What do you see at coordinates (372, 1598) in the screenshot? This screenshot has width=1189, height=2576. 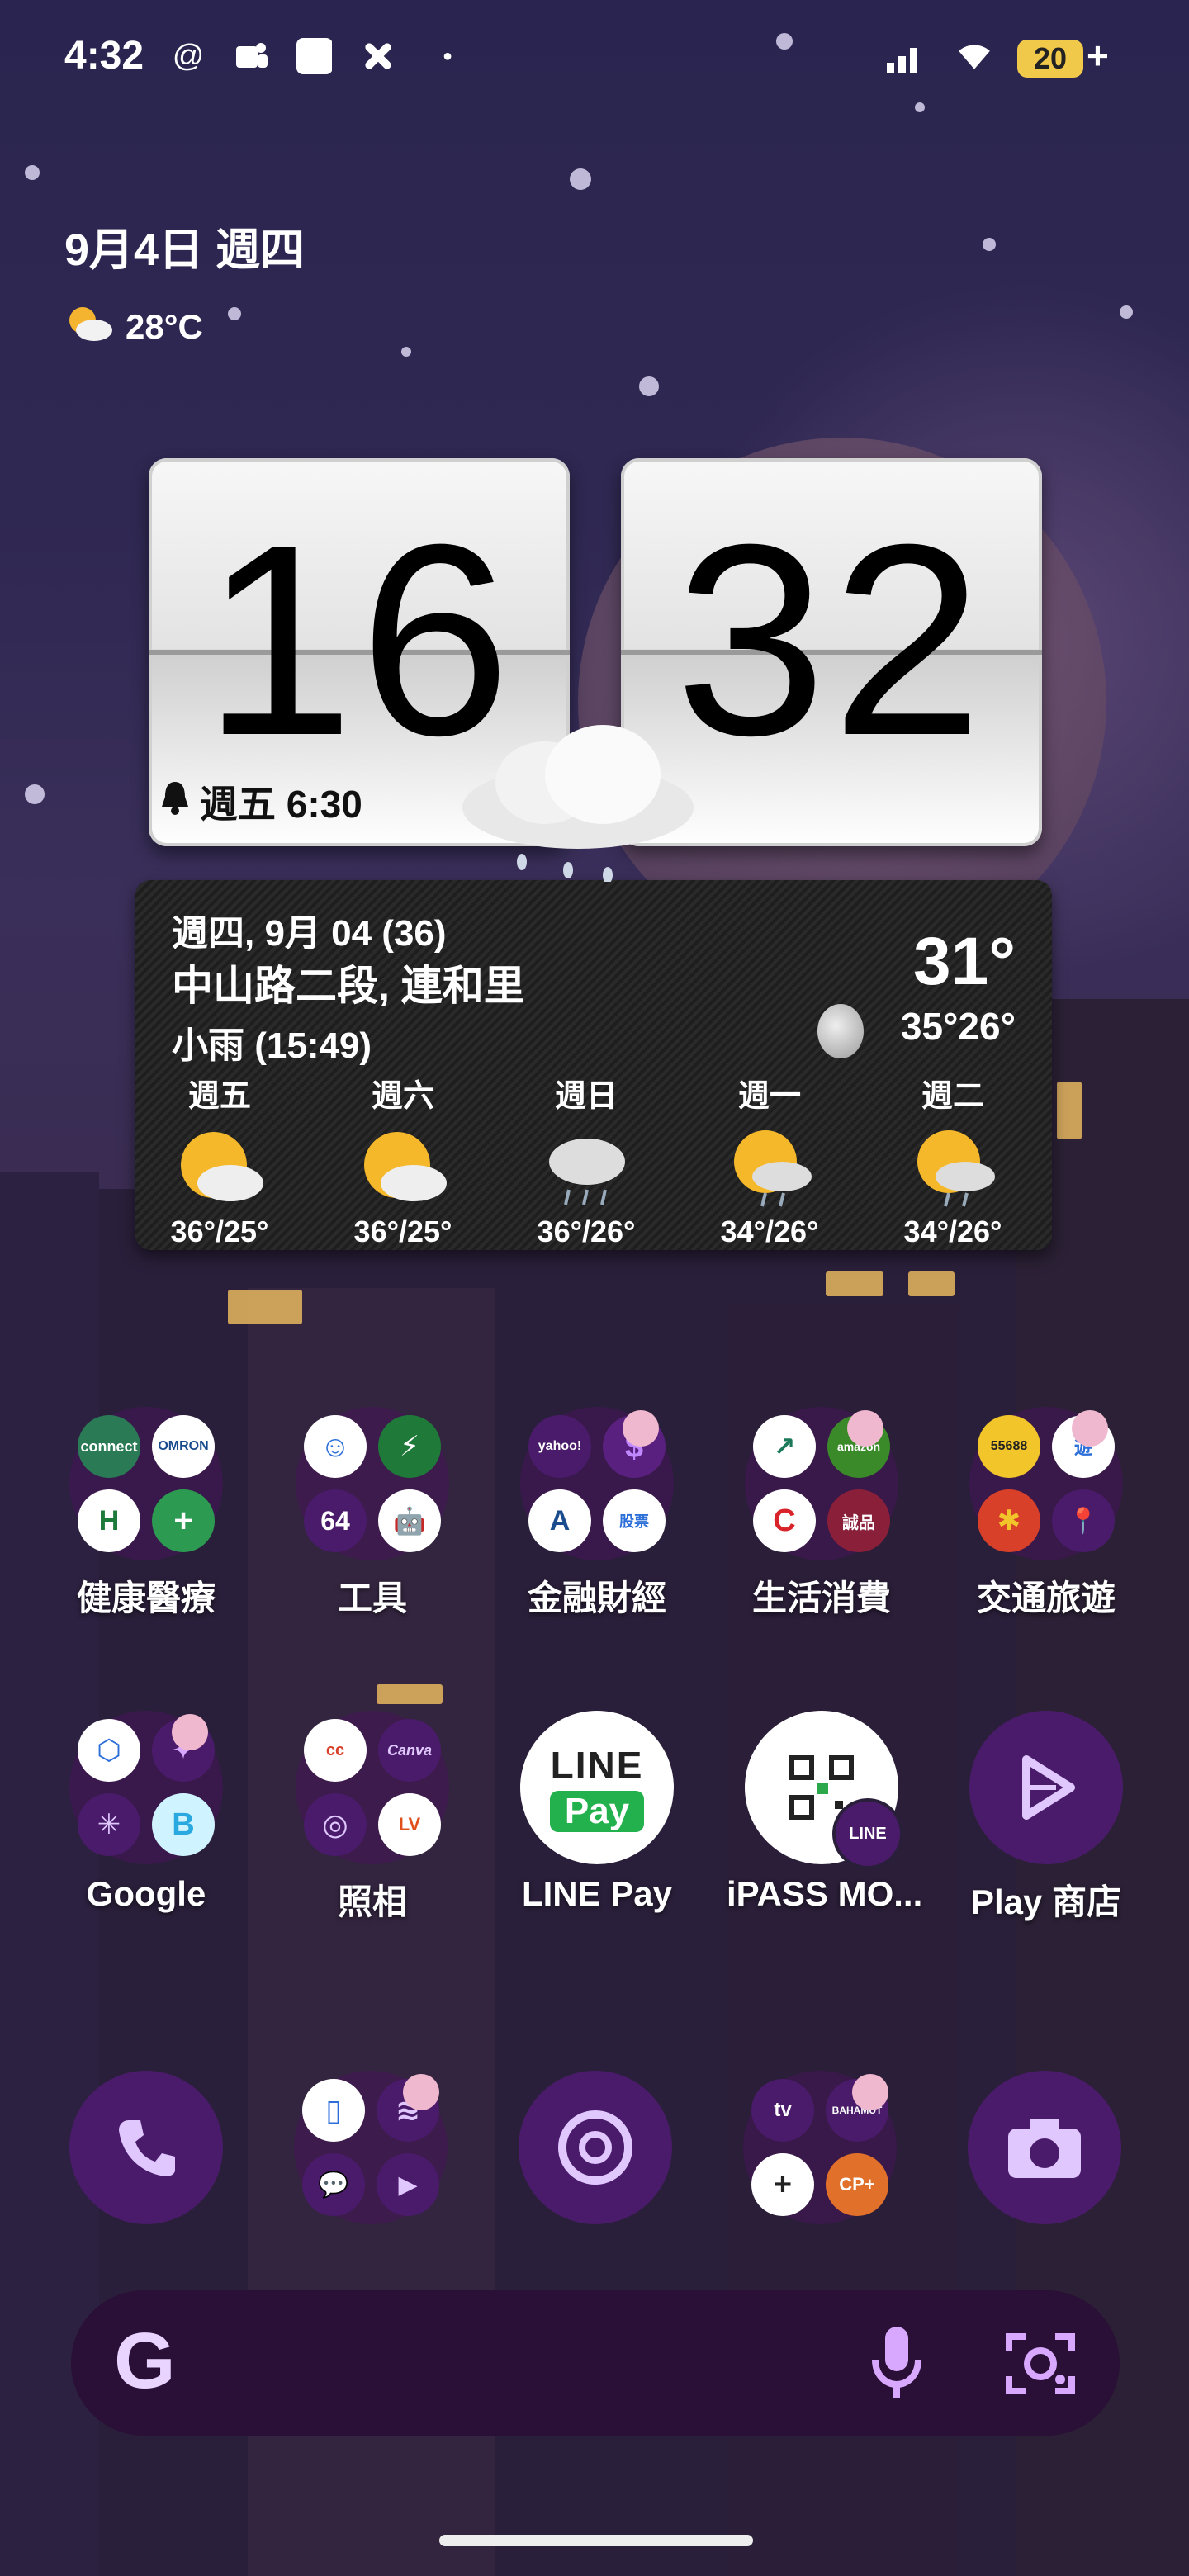 I see `folder-label: 工具` at bounding box center [372, 1598].